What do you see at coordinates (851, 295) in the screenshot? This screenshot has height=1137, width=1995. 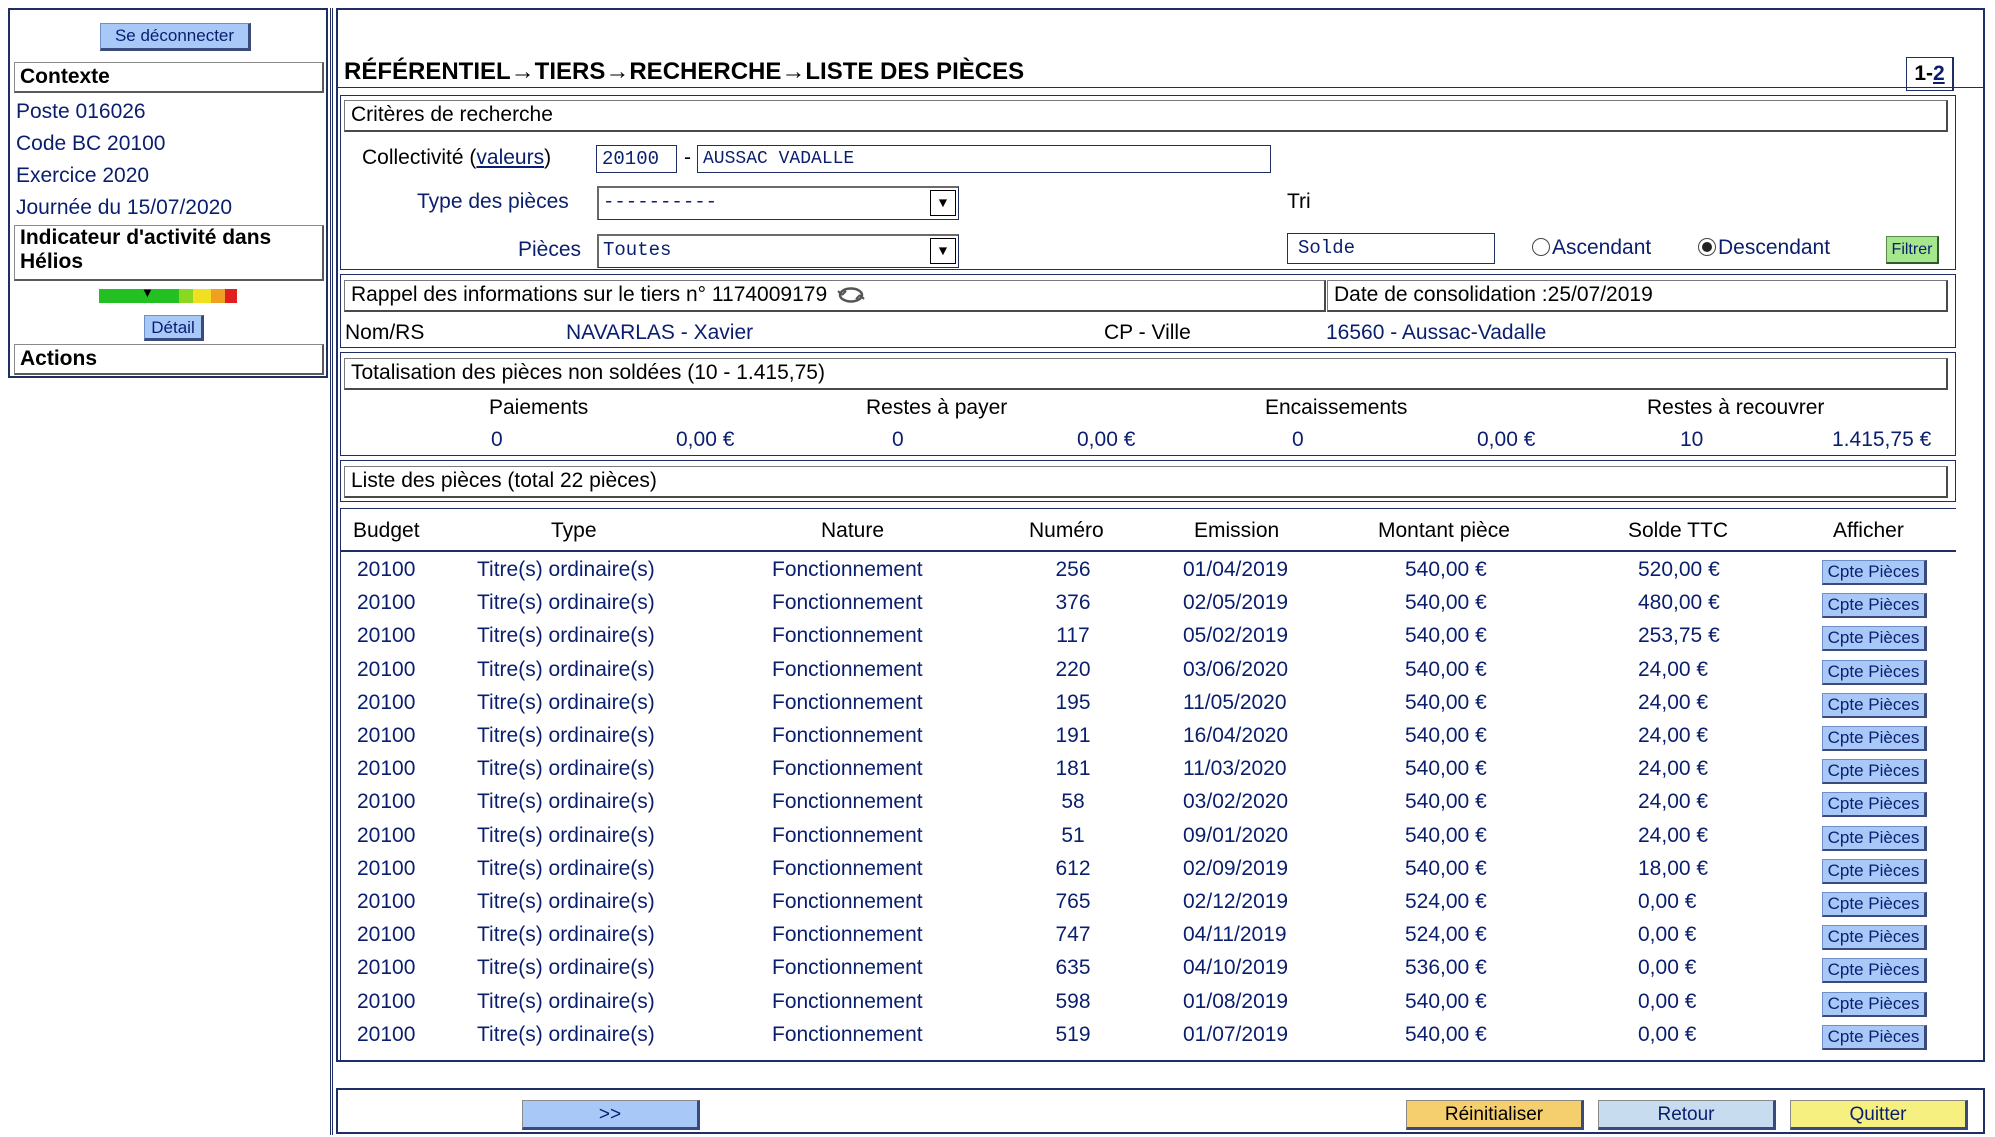 I see `refresh-icon` at bounding box center [851, 295].